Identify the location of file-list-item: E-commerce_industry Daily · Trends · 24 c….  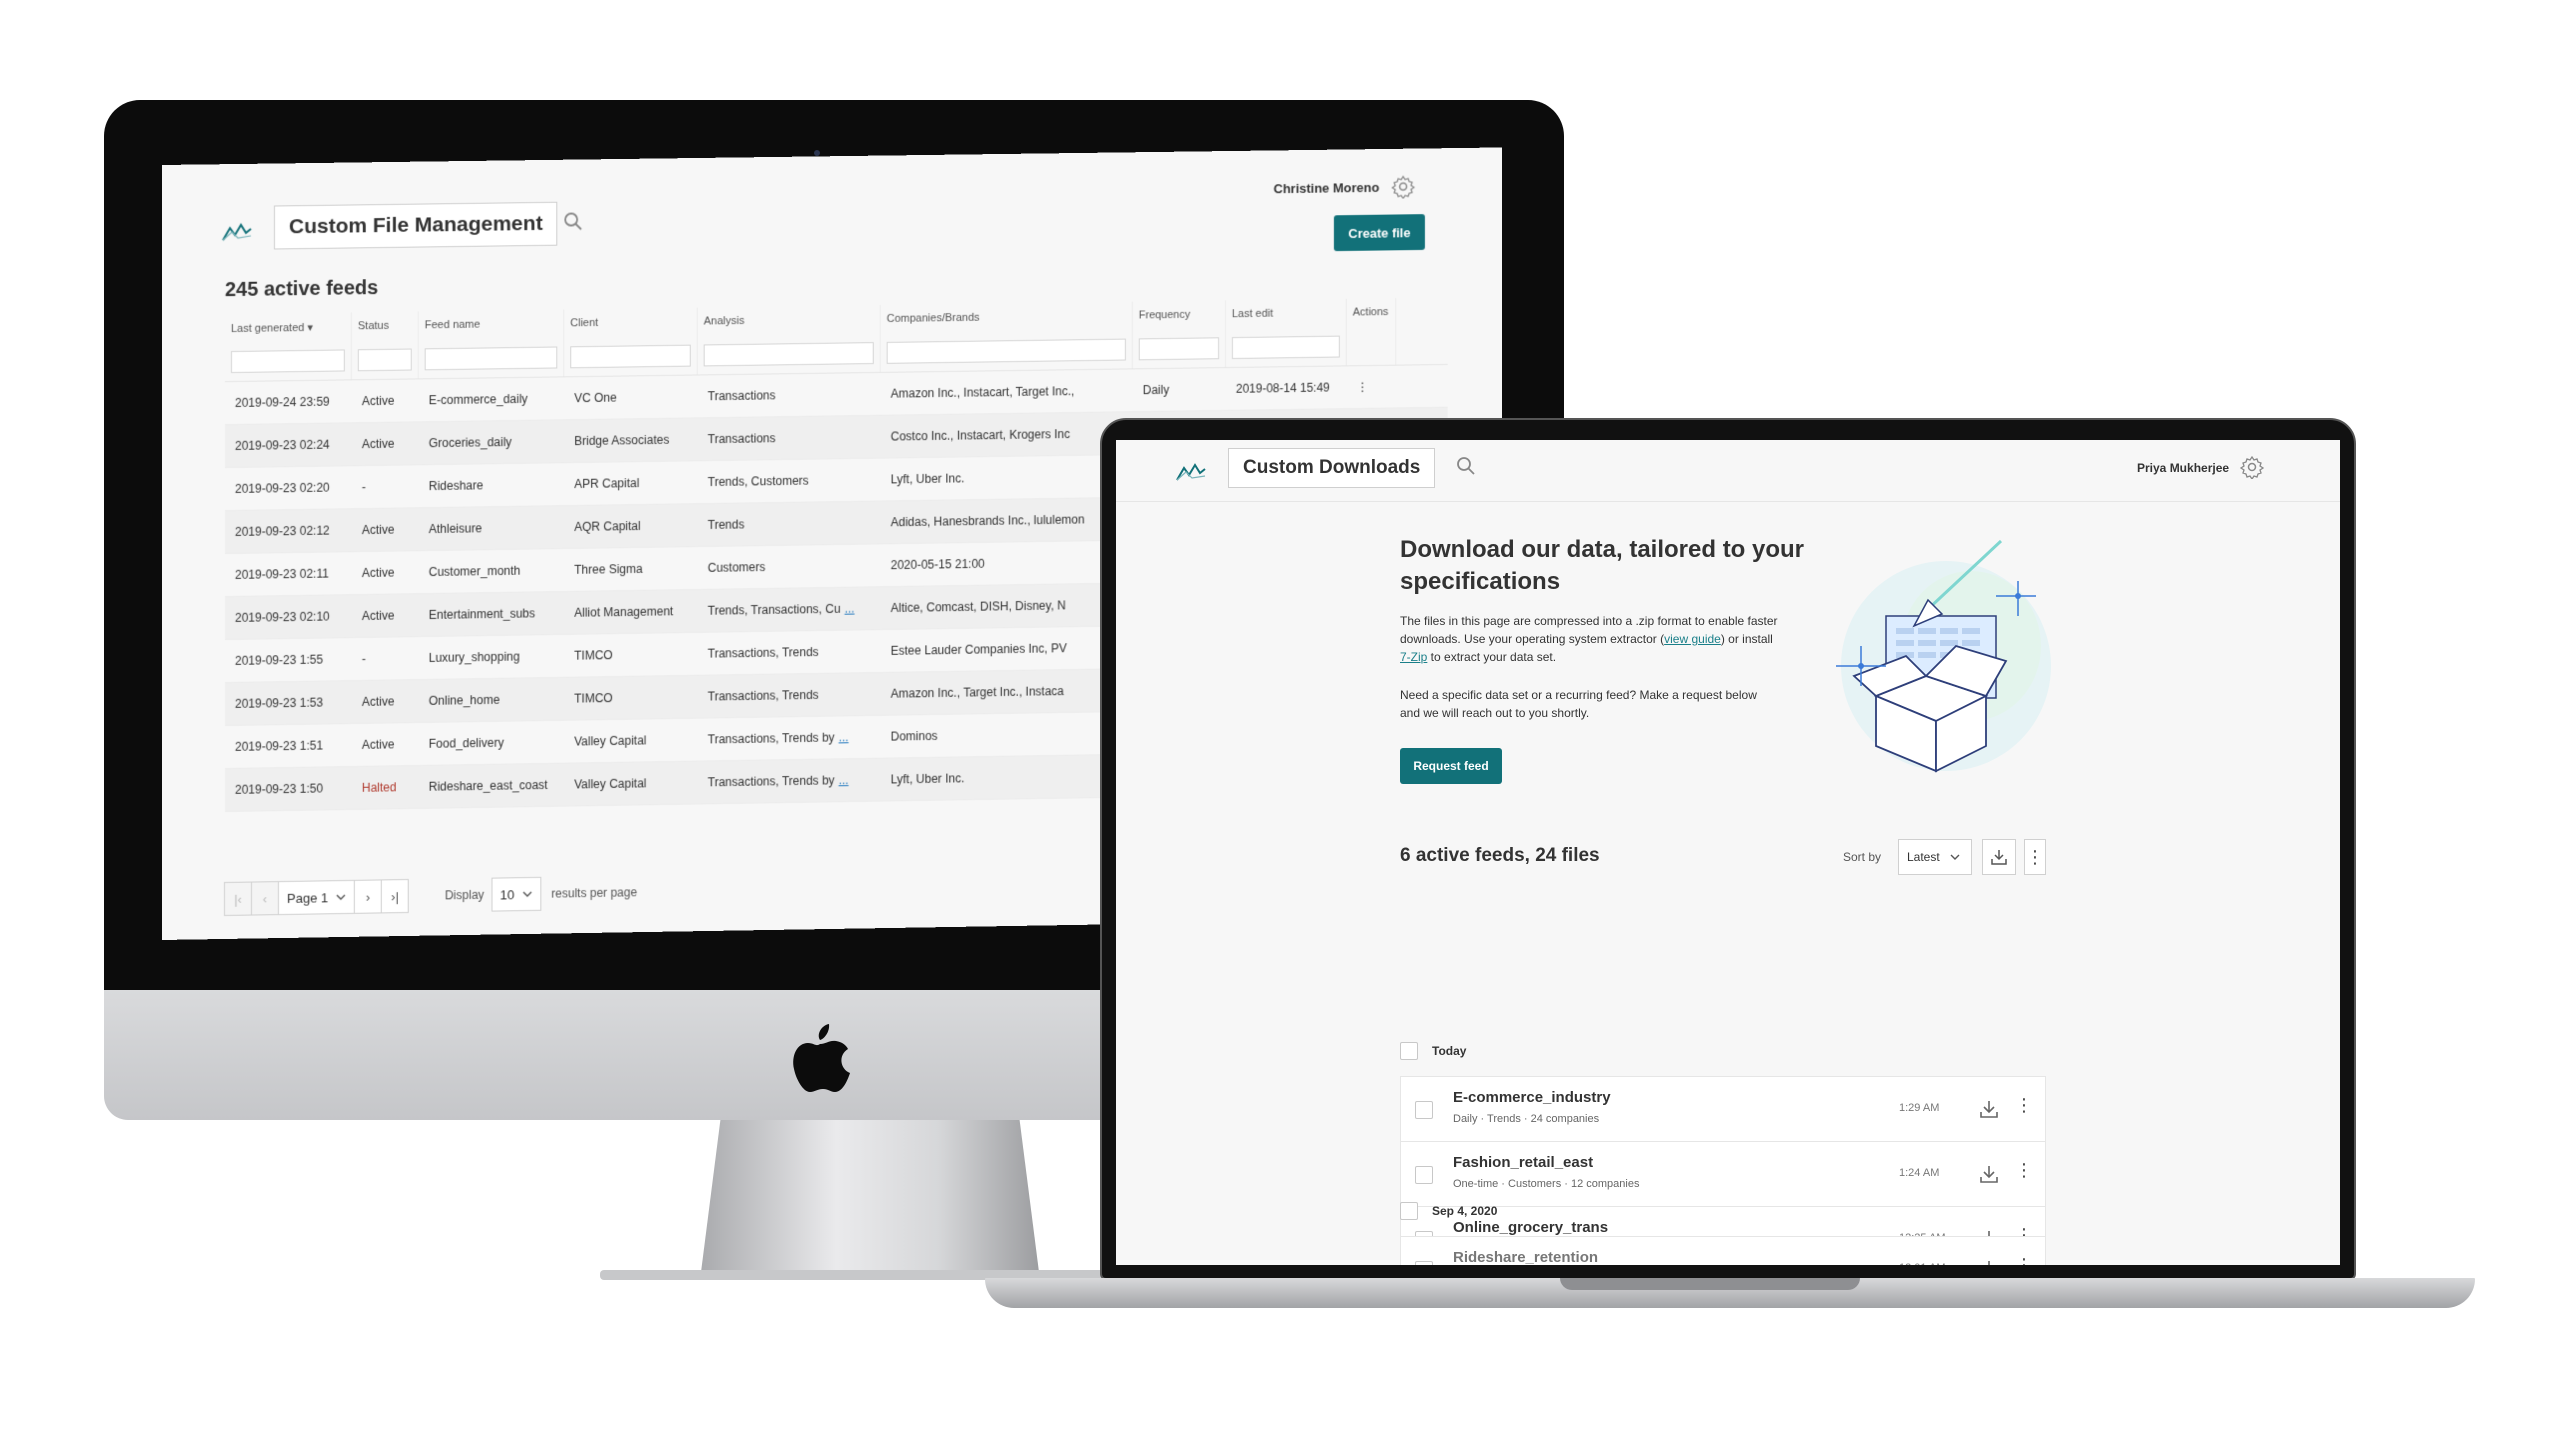
(1723, 1109).